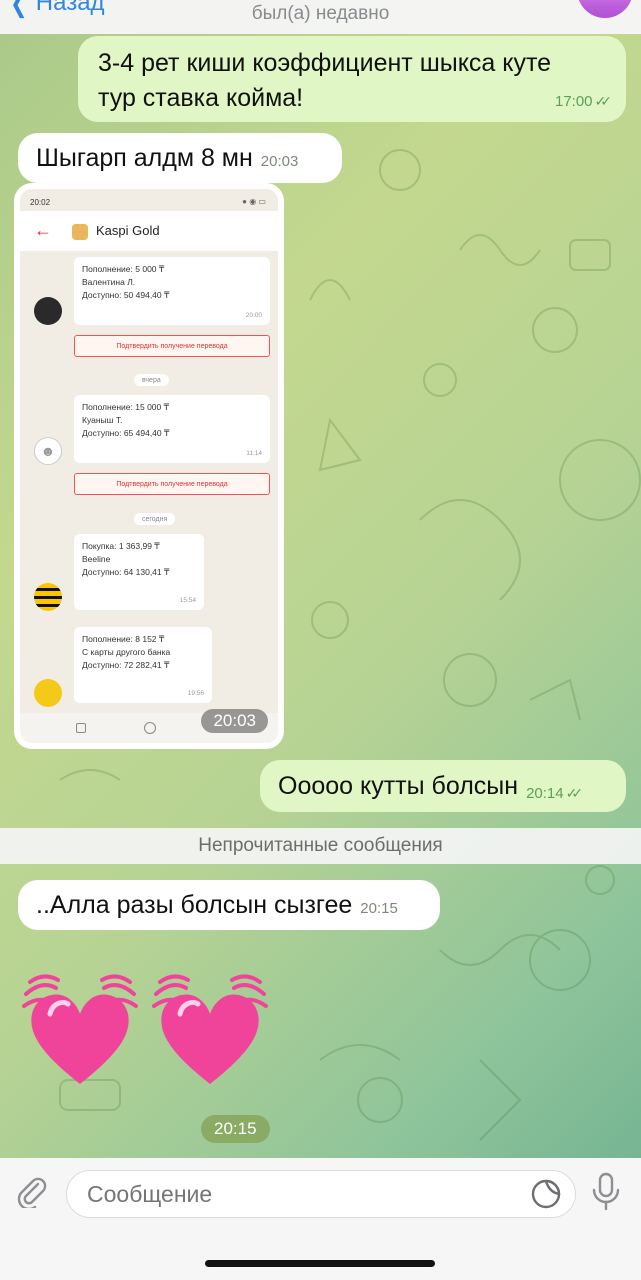  I want to click on transaction-party: Beeline, so click(96, 559).